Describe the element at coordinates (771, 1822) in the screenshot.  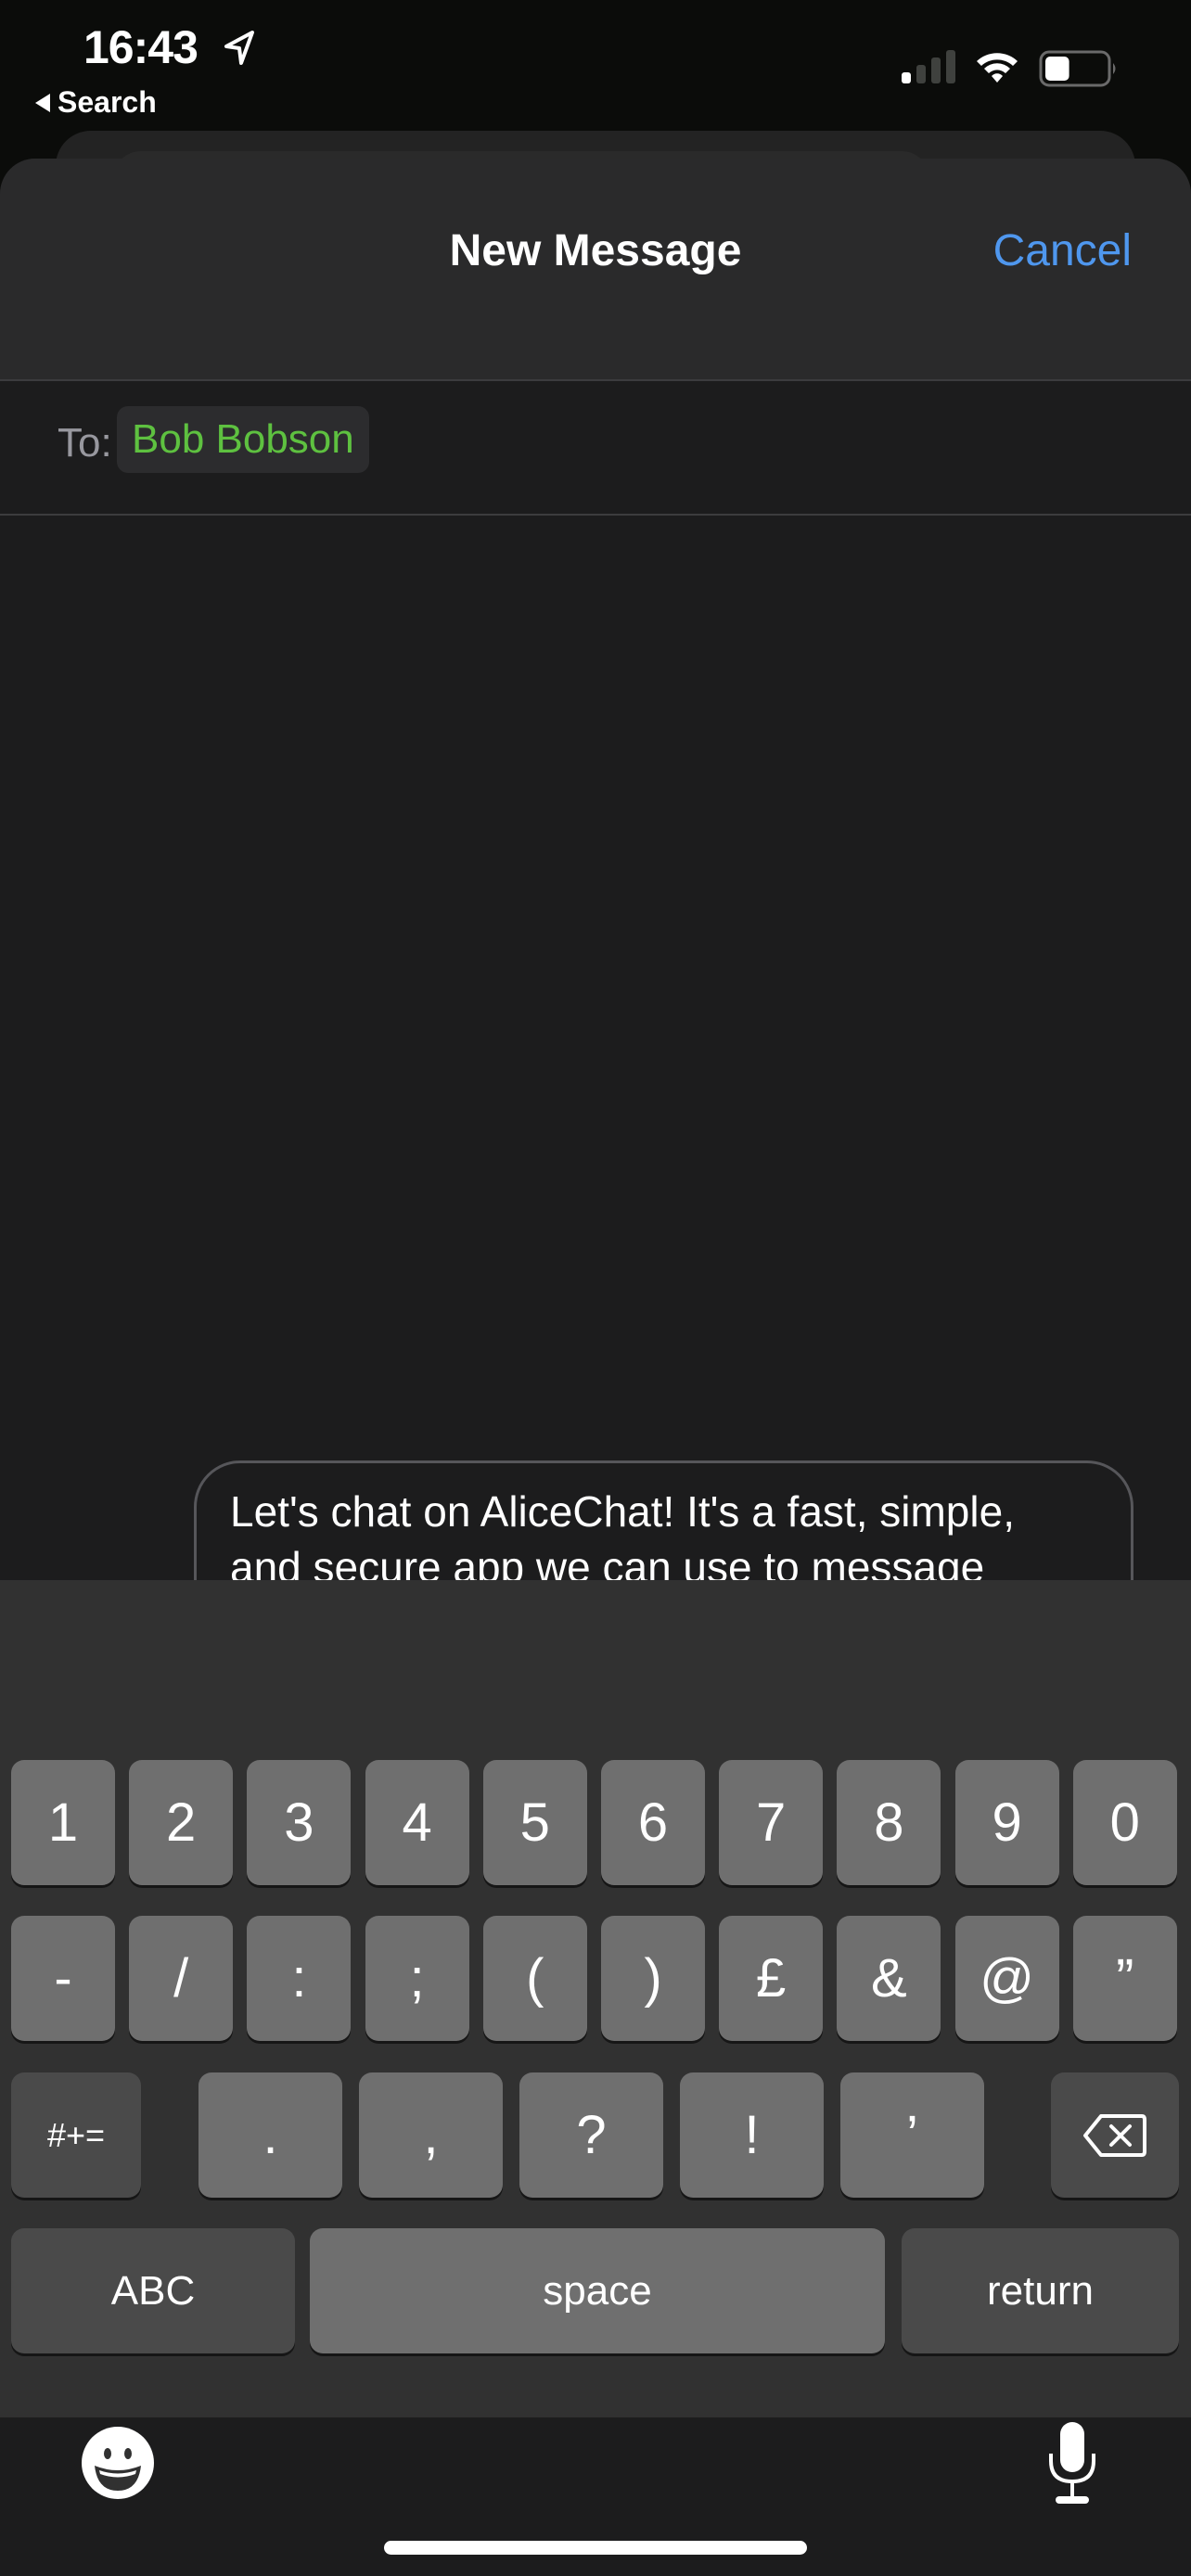
I see `key-row1-6: 7` at that location.